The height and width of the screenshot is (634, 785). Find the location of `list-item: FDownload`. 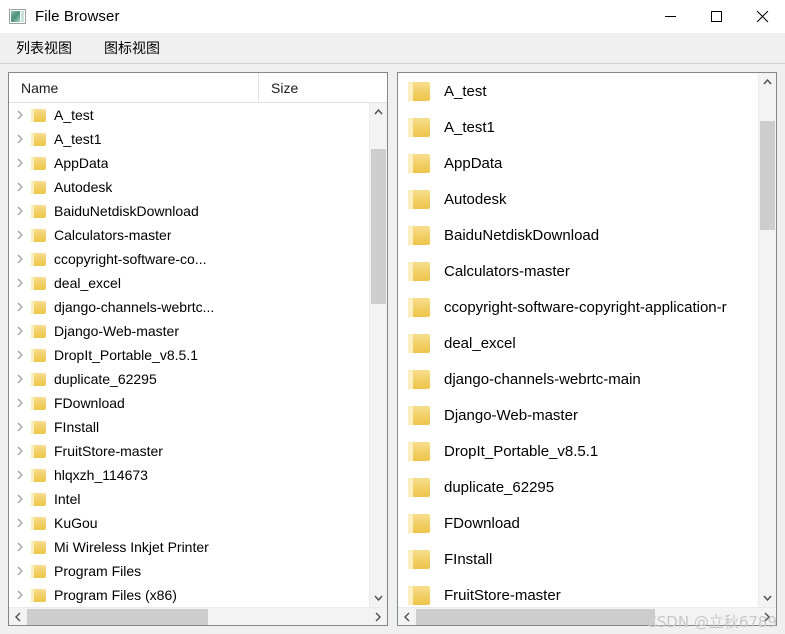

list-item: FDownload is located at coordinates (578, 523).